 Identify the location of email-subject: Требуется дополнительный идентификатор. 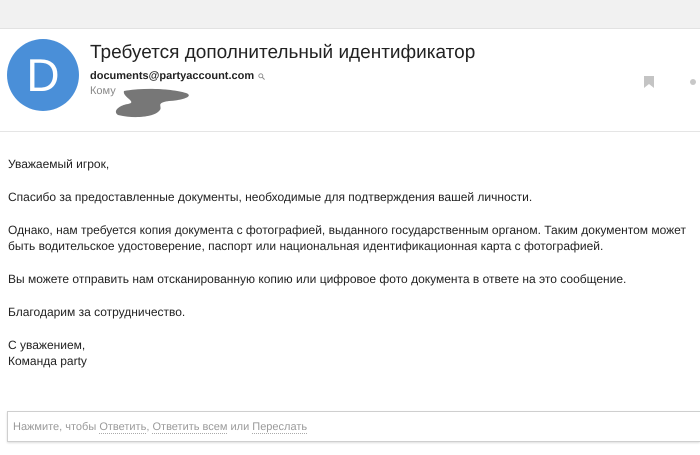
(283, 53).